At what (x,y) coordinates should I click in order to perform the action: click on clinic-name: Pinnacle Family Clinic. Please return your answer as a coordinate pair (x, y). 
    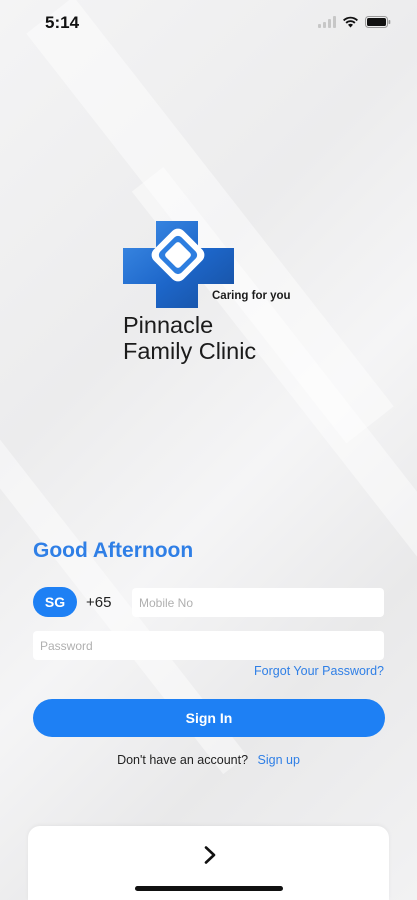
    Looking at the image, I should click on (189, 338).